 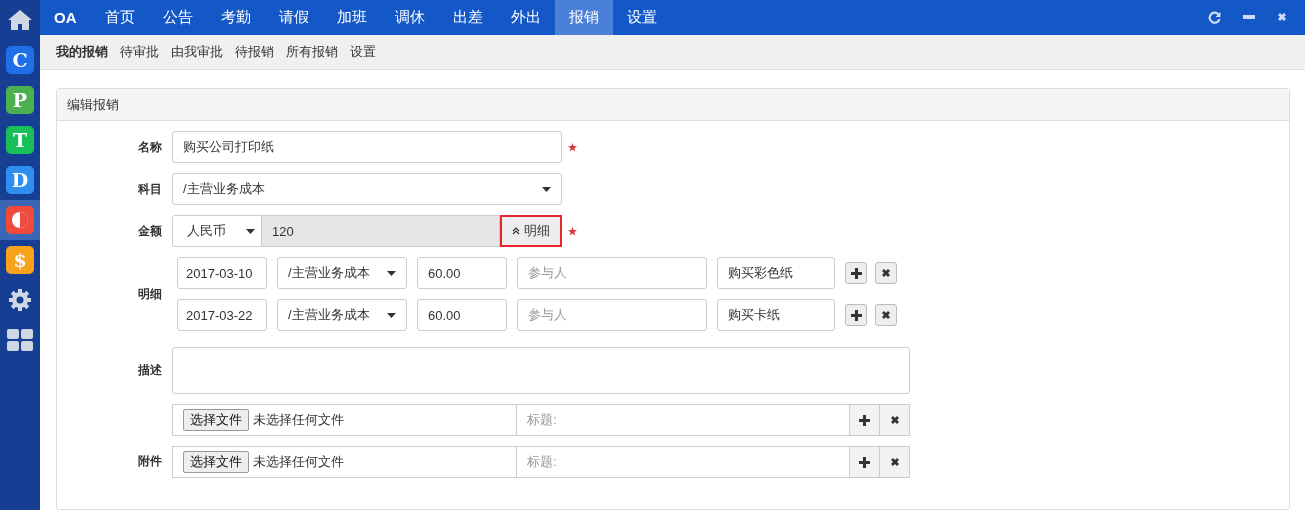 I want to click on home-icon, so click(x=20, y=20).